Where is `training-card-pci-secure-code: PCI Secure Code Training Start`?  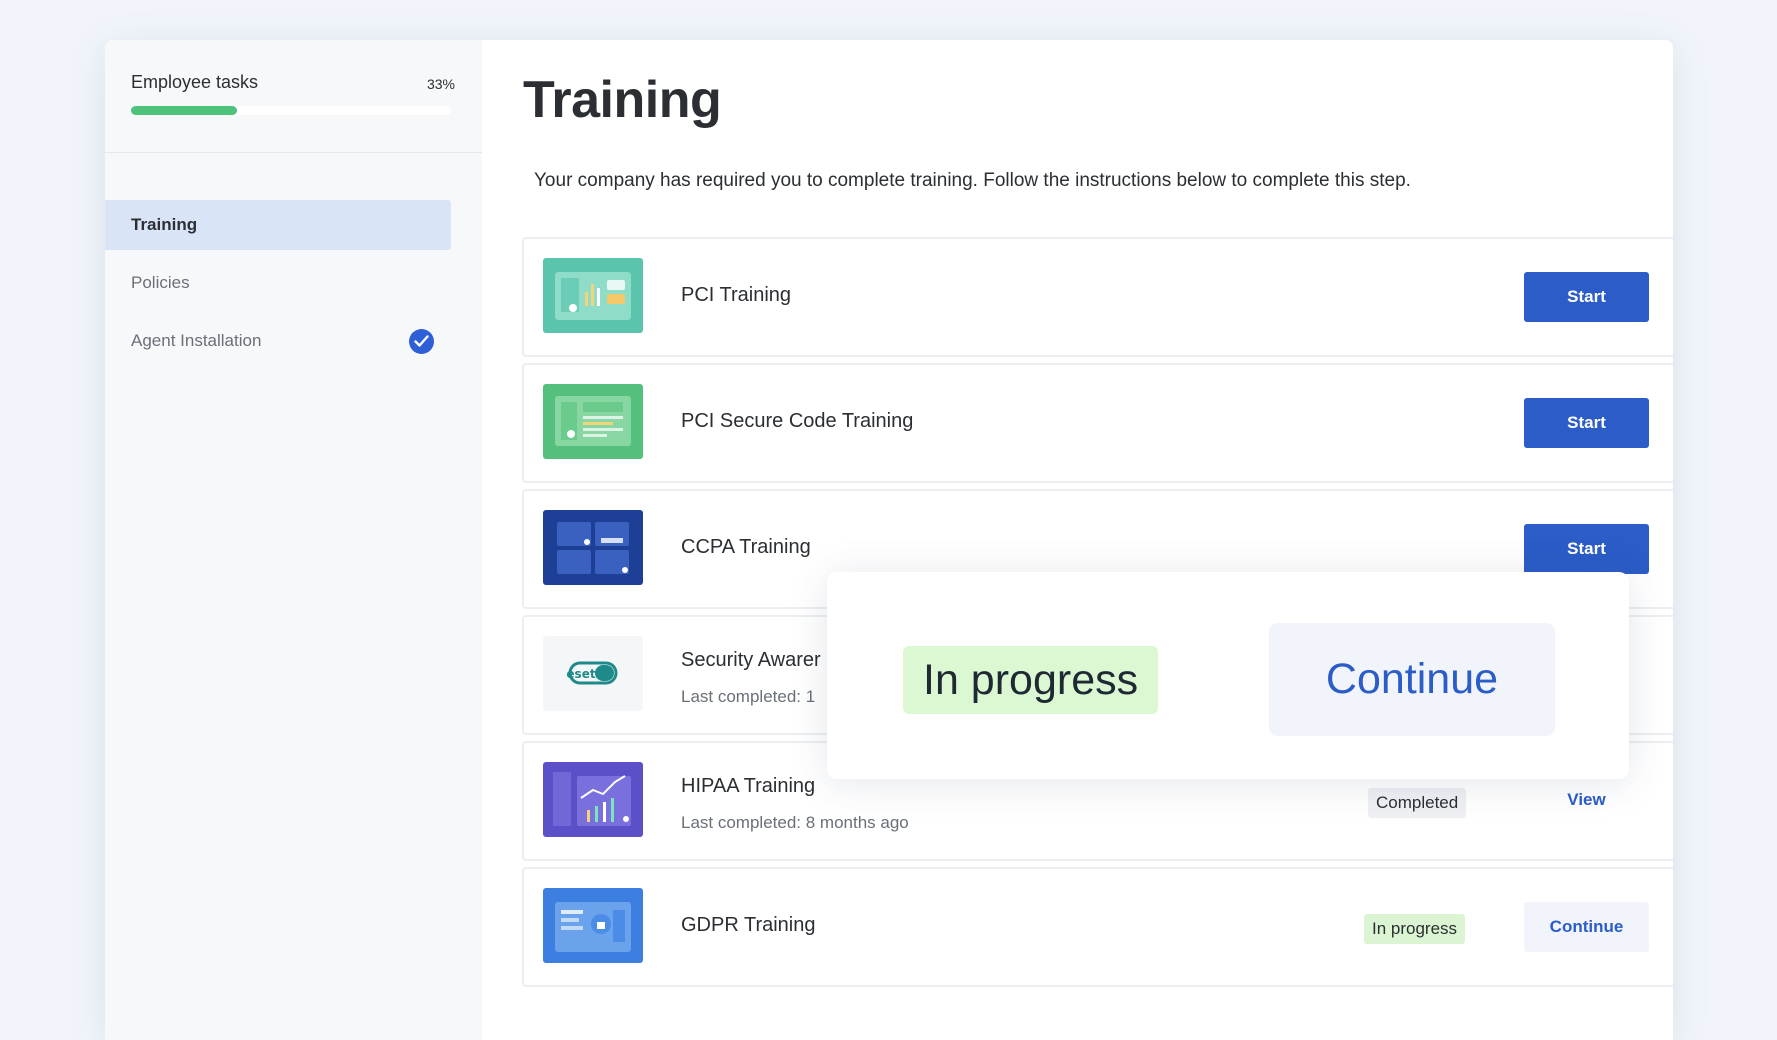 training-card-pci-secure-code: PCI Secure Code Training Start is located at coordinates (1097, 423).